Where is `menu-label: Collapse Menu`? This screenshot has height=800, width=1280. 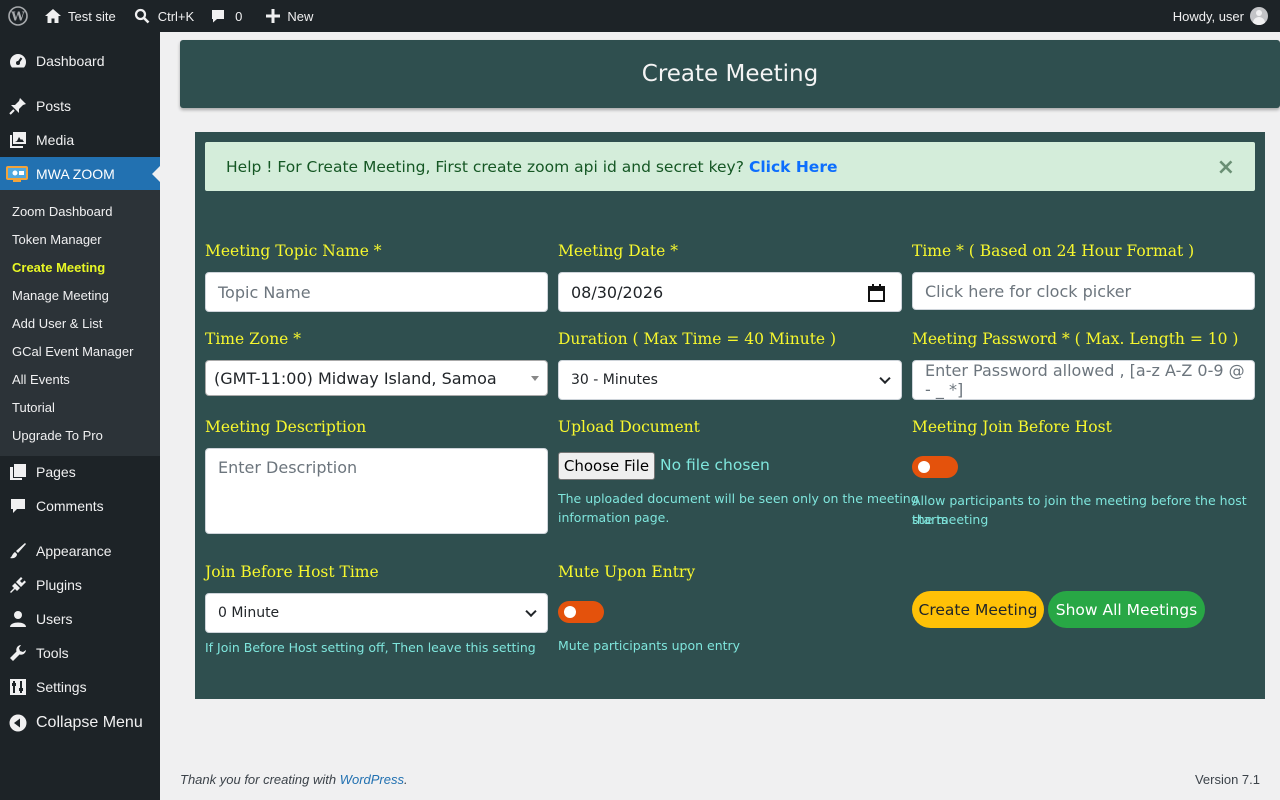
menu-label: Collapse Menu is located at coordinates (89, 722).